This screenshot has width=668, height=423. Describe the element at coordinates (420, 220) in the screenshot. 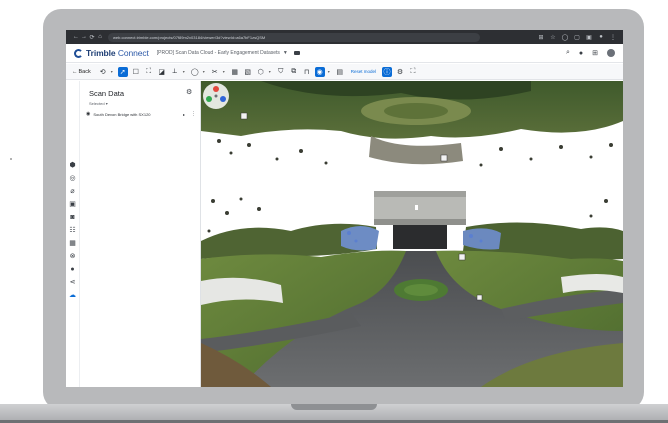

I see `bridge-structure` at that location.